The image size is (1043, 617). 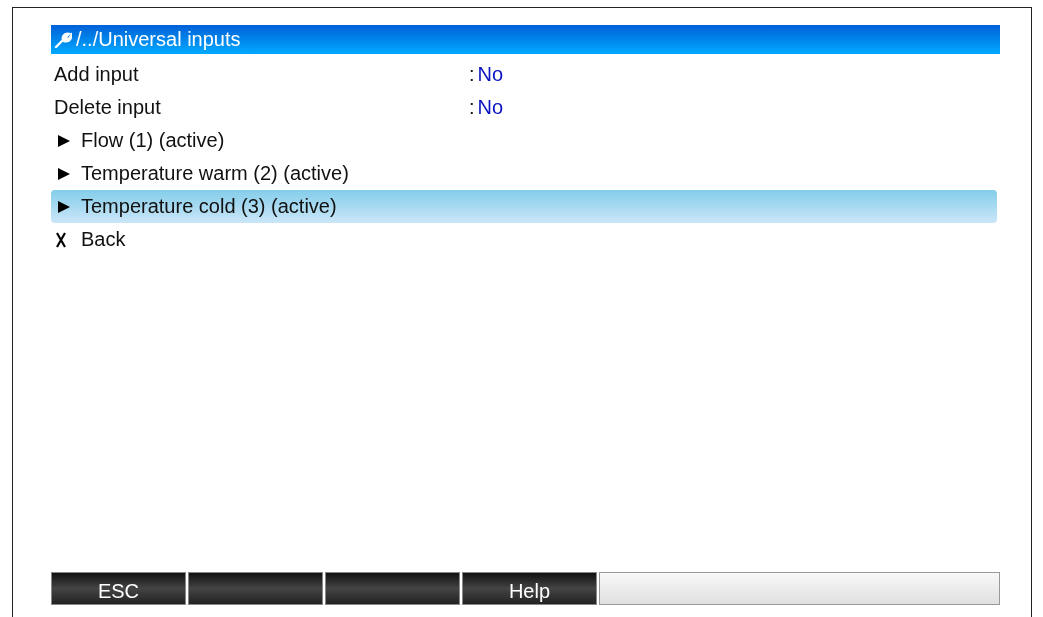 I want to click on back-label: Back, so click(x=103, y=239).